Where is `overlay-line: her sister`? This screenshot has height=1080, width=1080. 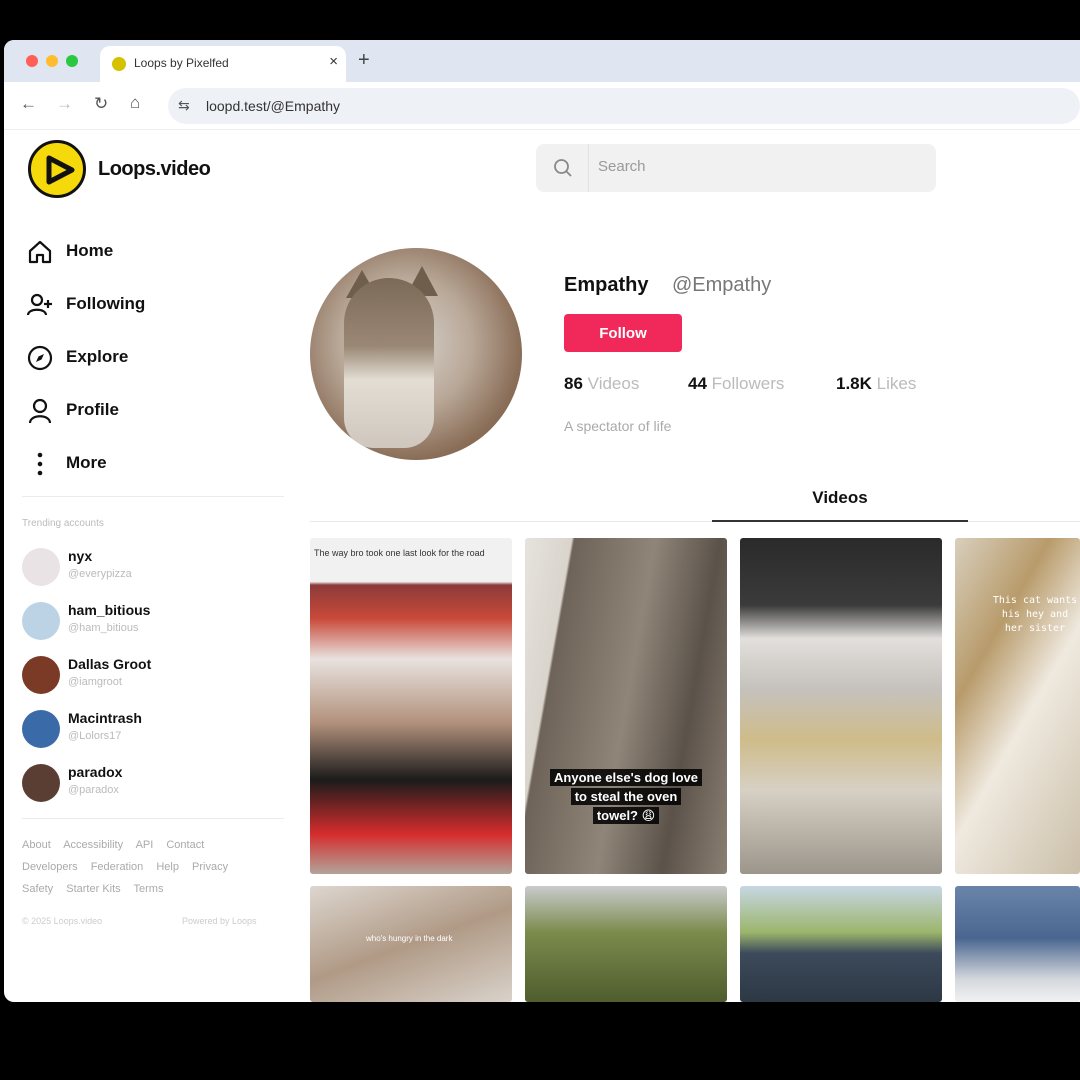 overlay-line: her sister is located at coordinates (1035, 628).